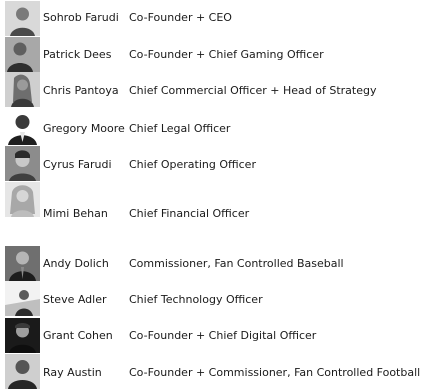 The height and width of the screenshot is (390, 423). I want to click on member-title: Co-Founder + CEO, so click(180, 17).